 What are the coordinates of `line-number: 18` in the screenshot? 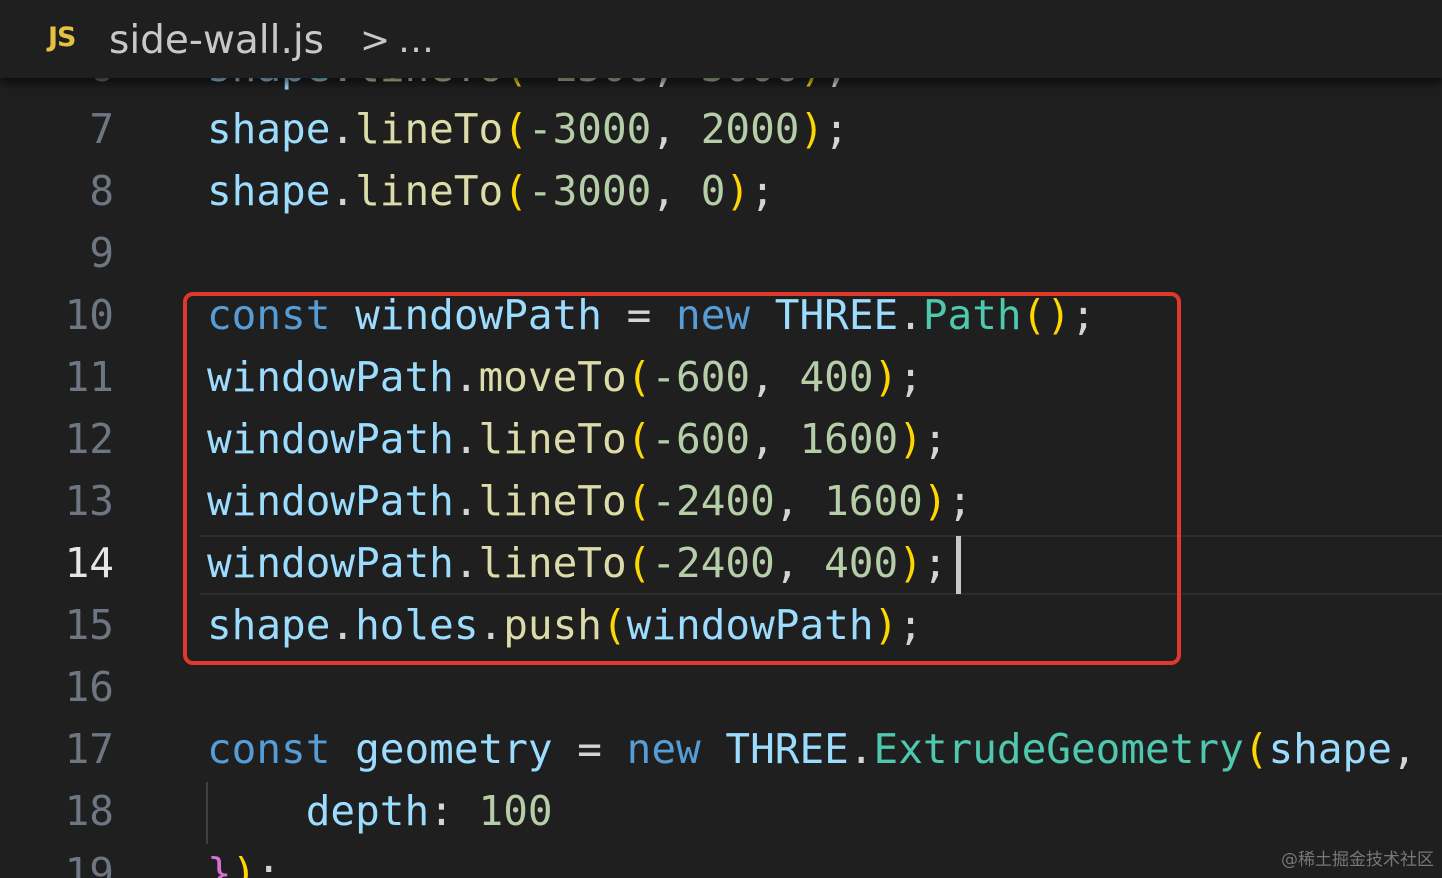 It's located at (89, 811).